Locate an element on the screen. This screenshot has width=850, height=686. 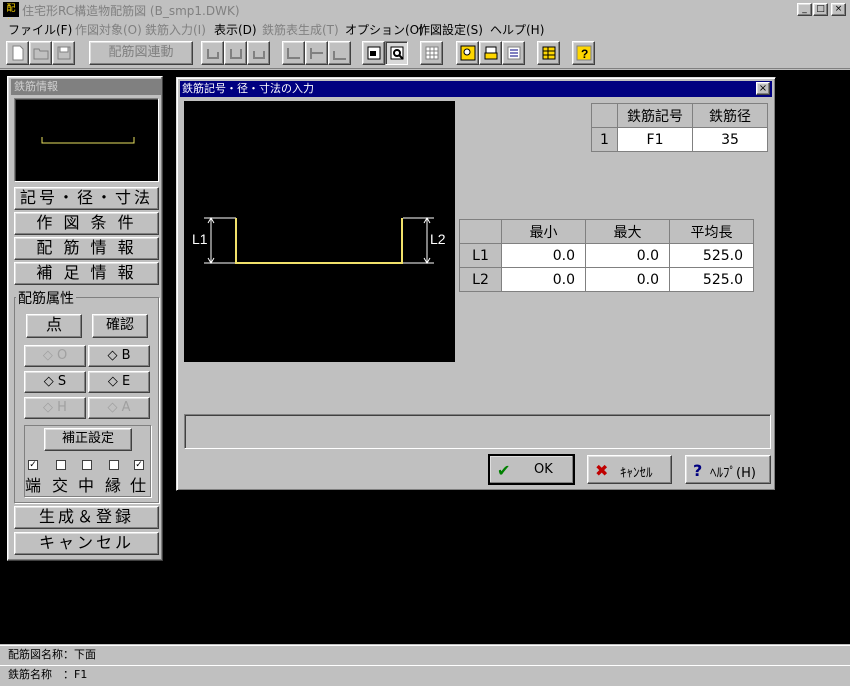
select-button is located at coordinates (373, 53).